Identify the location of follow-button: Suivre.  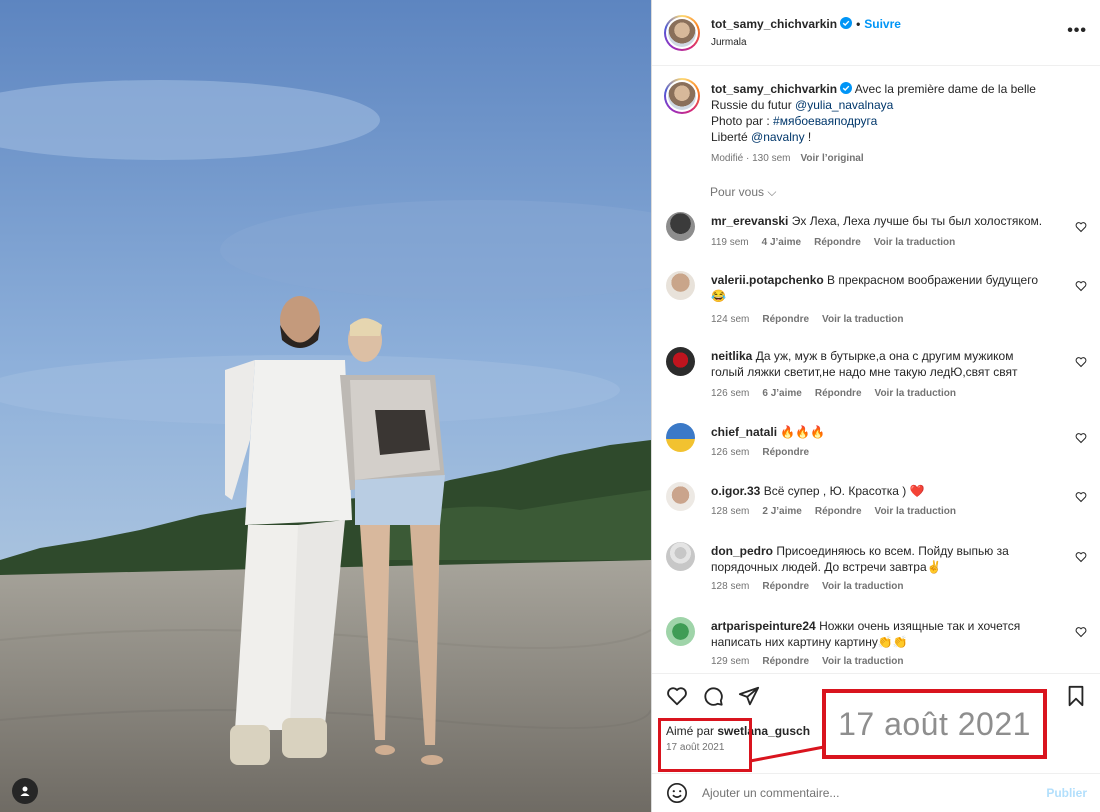
(882, 24).